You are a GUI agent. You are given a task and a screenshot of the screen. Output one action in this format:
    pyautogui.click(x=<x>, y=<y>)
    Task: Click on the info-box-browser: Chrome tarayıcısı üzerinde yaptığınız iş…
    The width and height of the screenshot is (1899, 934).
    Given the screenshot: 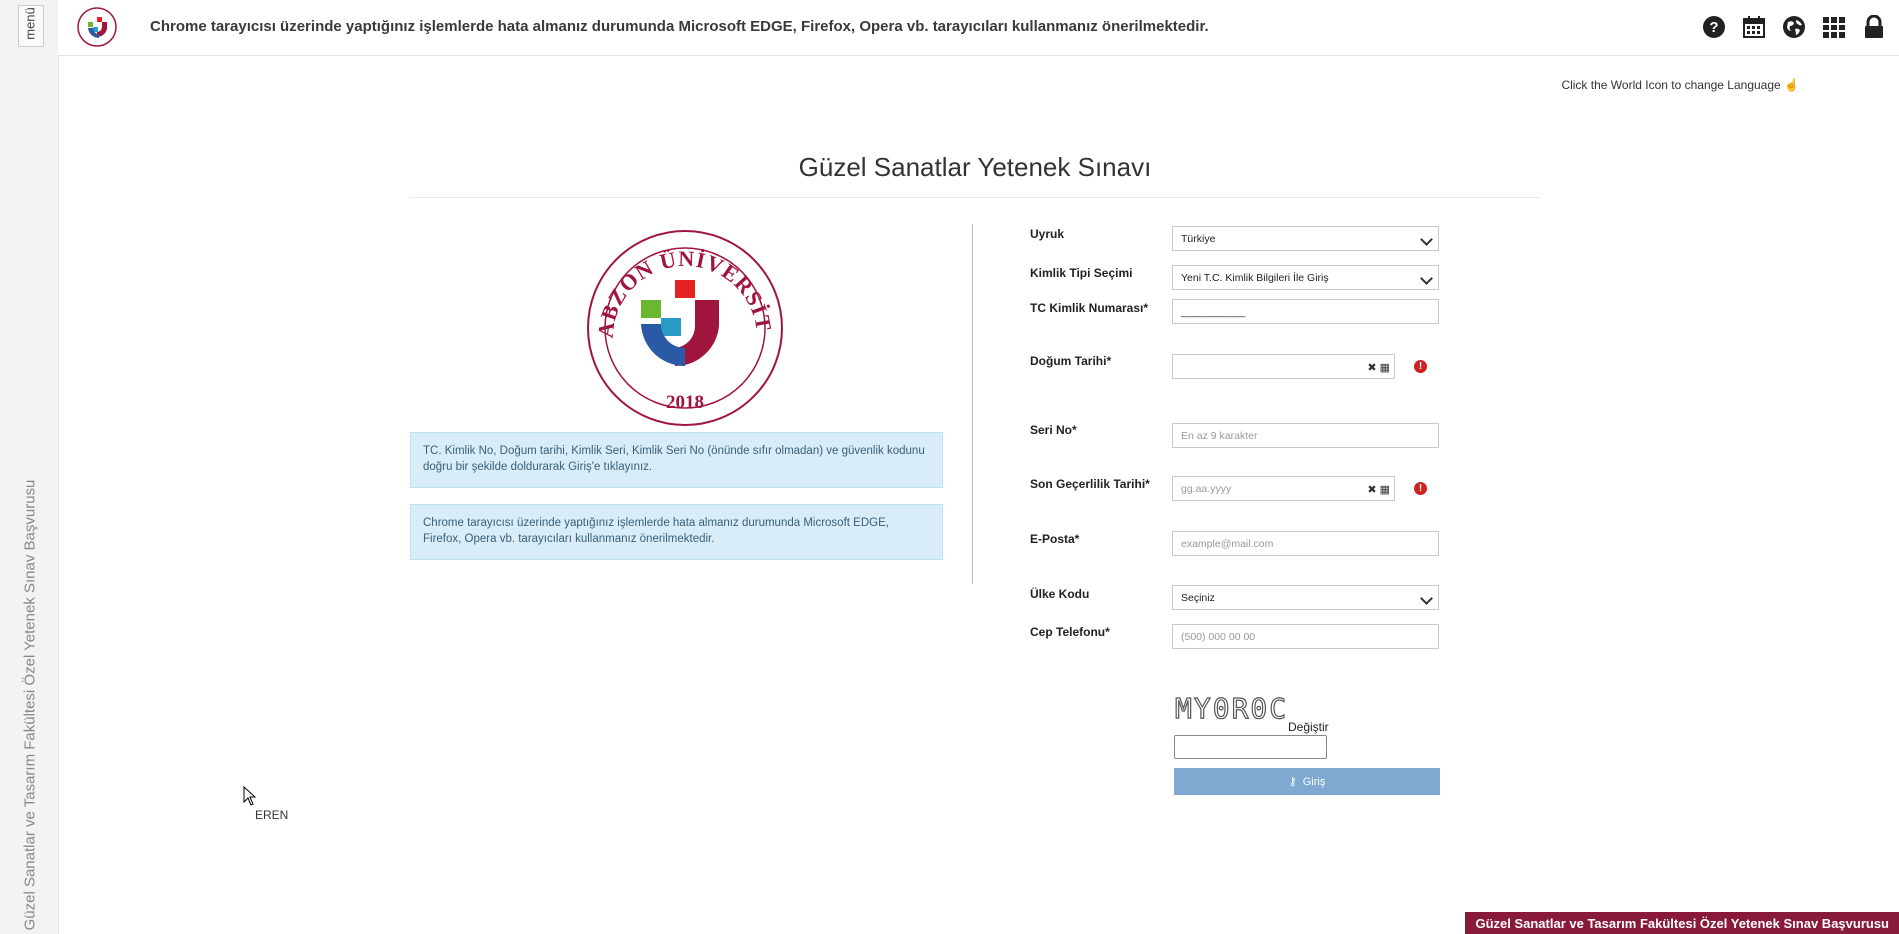 What is the action you would take?
    pyautogui.click(x=676, y=532)
    